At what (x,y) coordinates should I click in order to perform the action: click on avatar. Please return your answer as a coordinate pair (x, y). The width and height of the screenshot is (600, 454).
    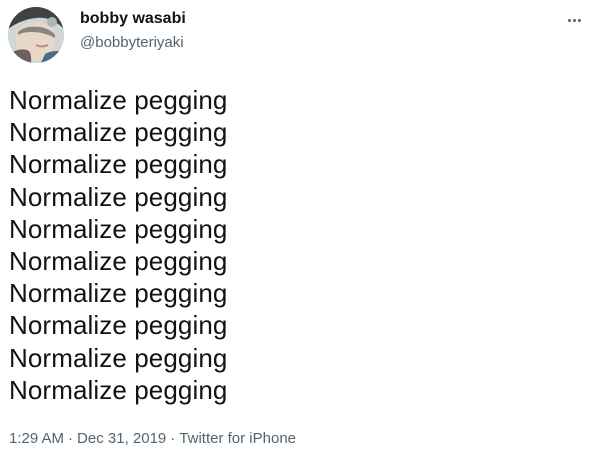
    Looking at the image, I should click on (36, 35).